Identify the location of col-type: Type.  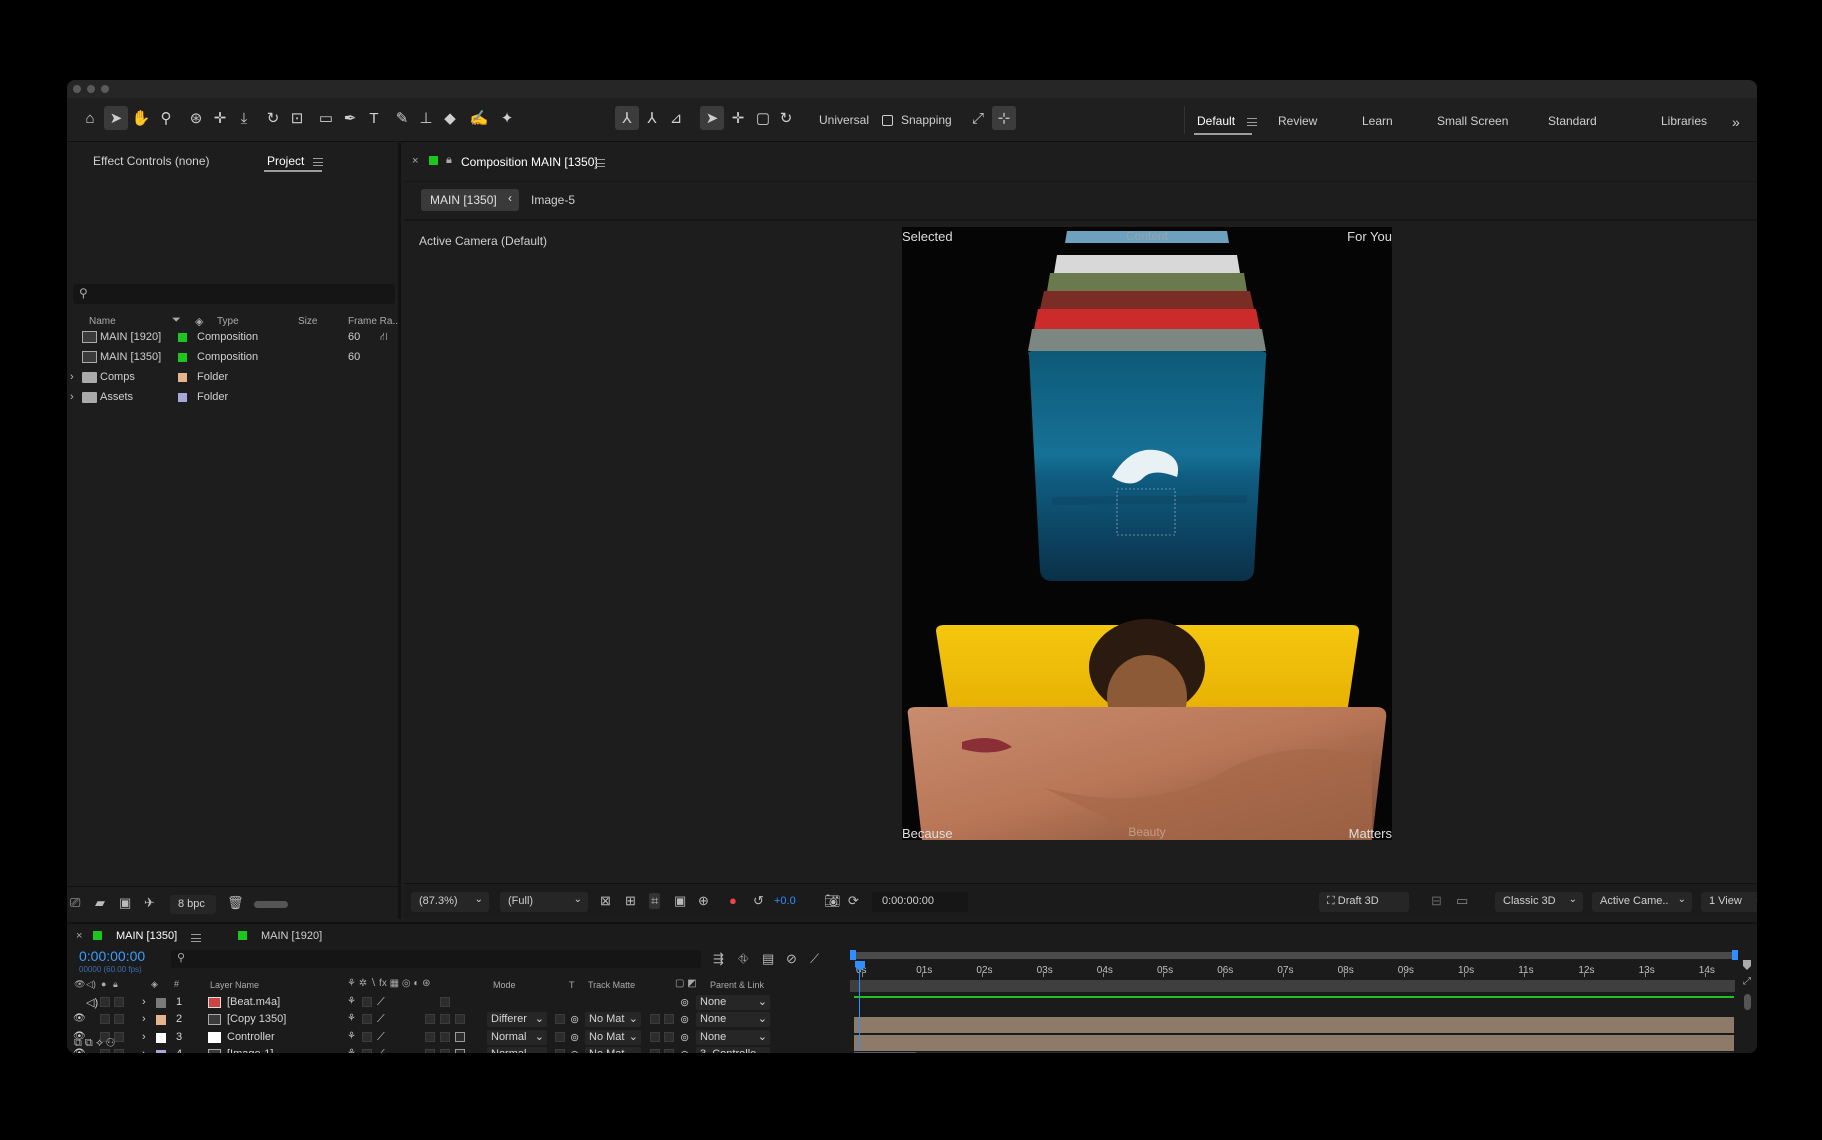
(228, 321).